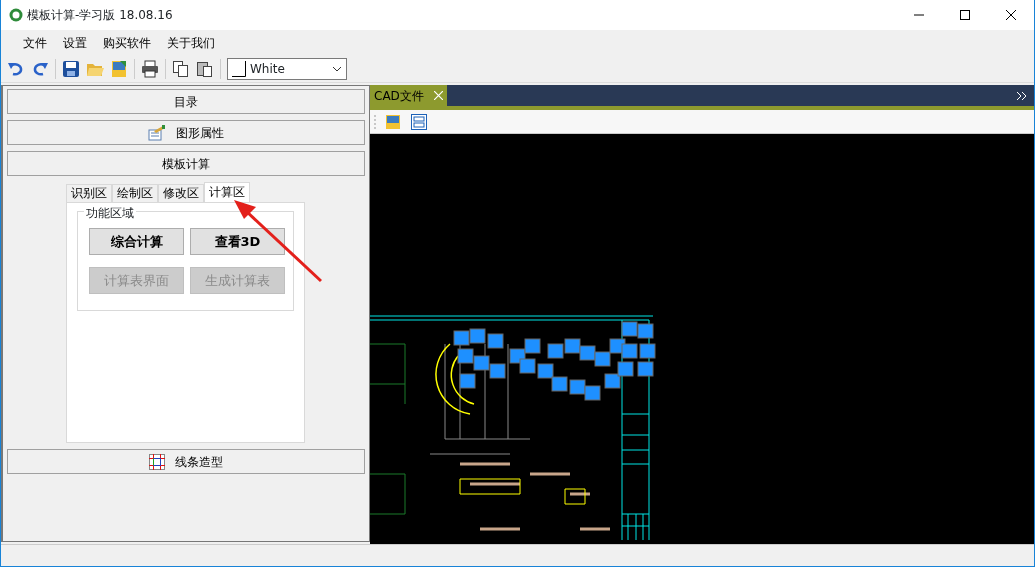 The width and height of the screenshot is (1035, 567). I want to click on grid-icon, so click(157, 461).